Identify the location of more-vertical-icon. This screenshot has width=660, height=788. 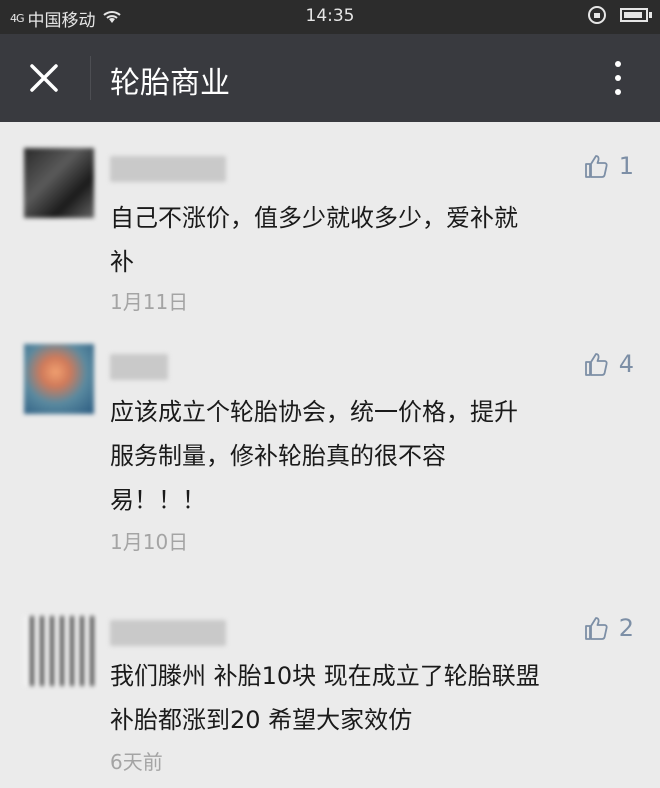
(618, 64).